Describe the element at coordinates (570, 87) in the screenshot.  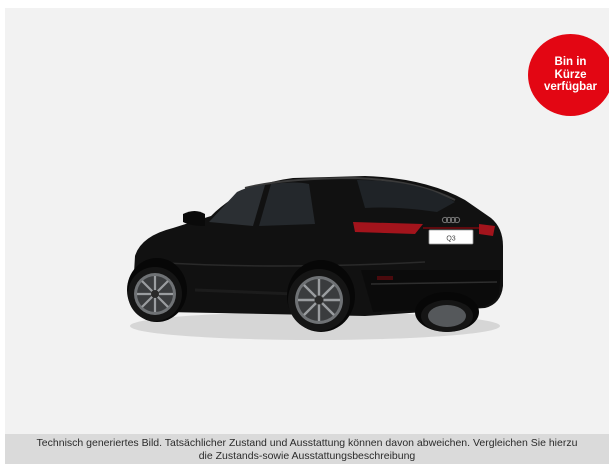
I see `badge-line-3: verfügbar` at that location.